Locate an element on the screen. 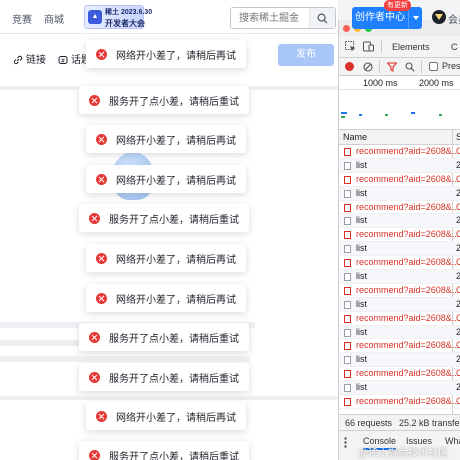 This screenshot has height=460, width=460. search-icon is located at coordinates (322, 18).